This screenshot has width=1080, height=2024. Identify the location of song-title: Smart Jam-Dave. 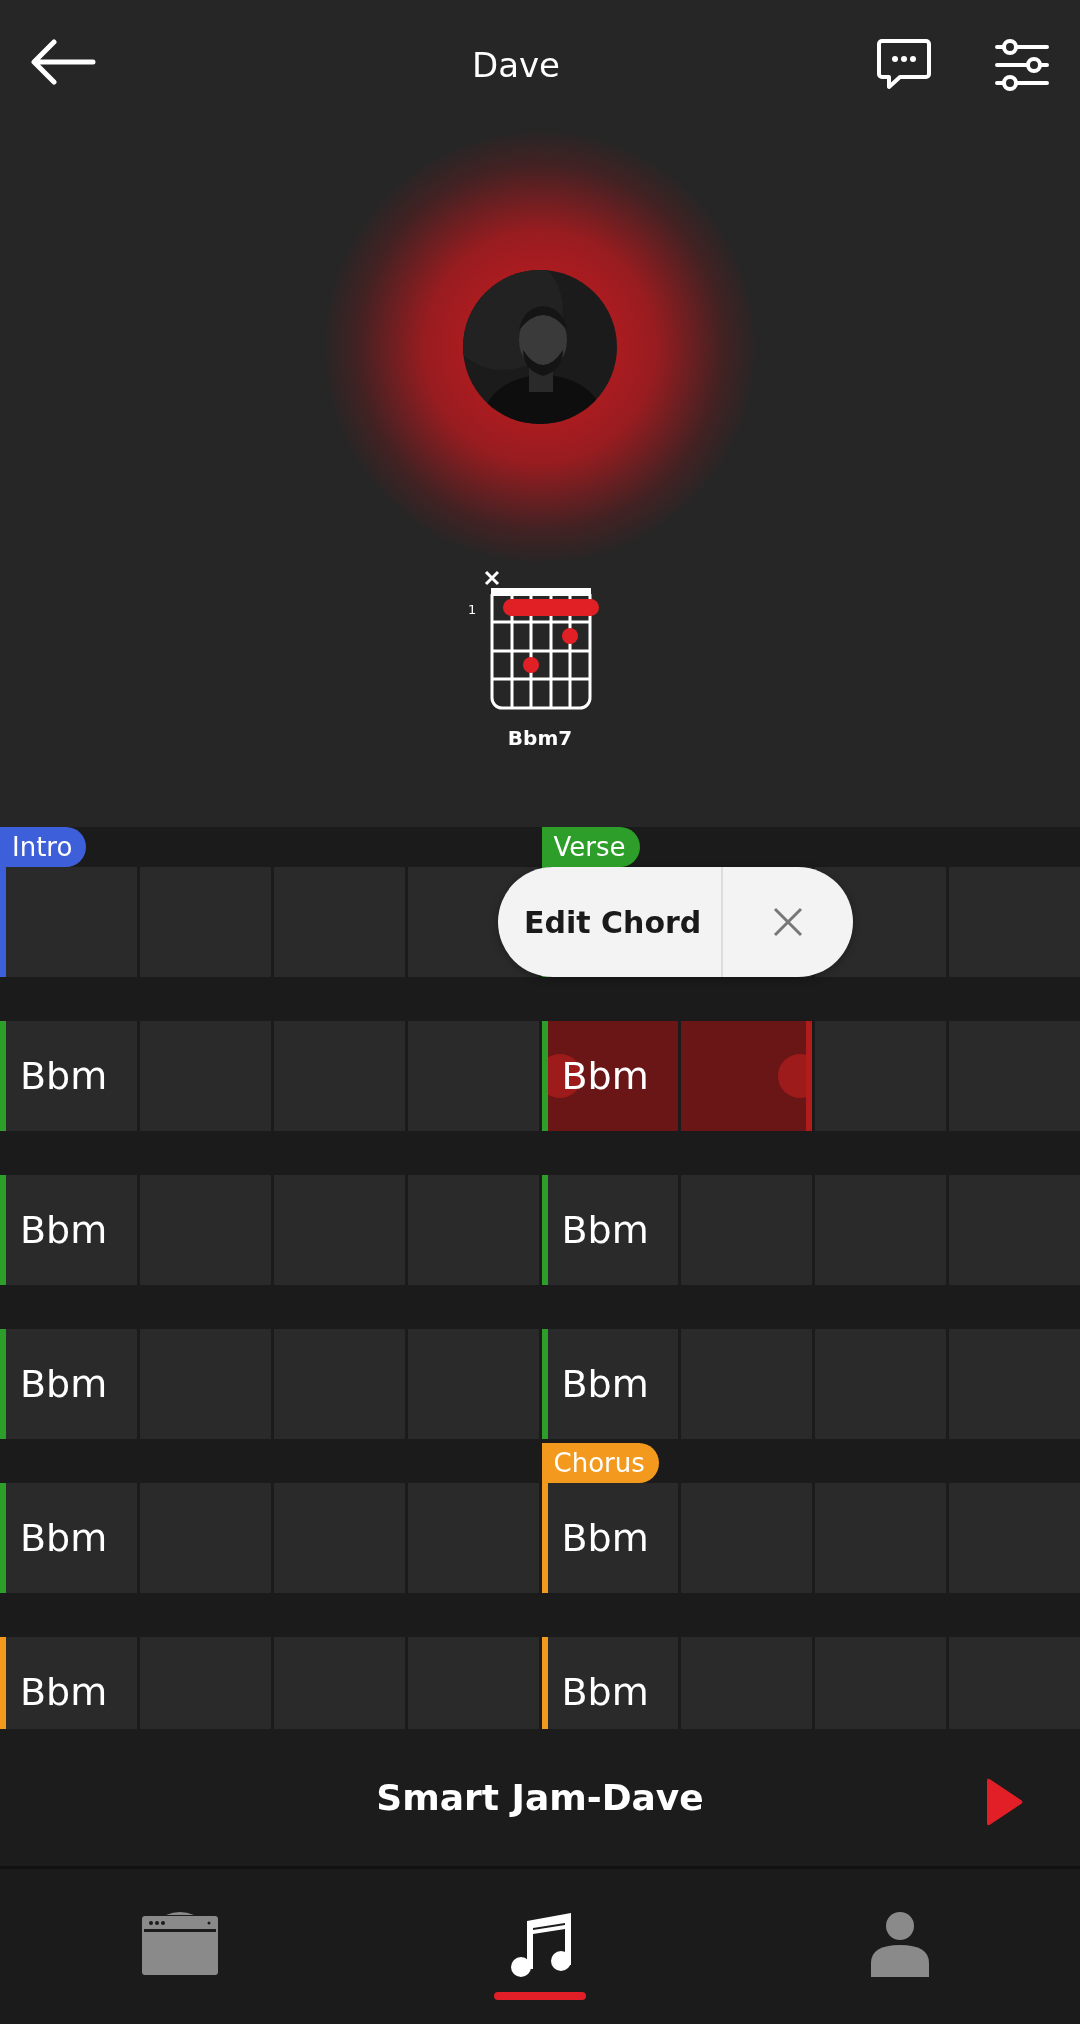
(540, 1797).